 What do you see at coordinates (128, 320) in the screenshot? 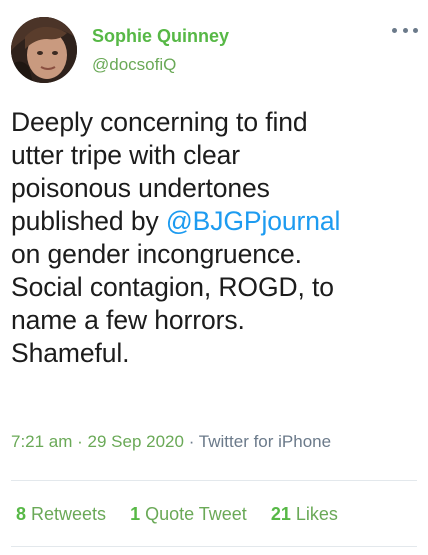
I see `tweet-line: name a few horrors.` at bounding box center [128, 320].